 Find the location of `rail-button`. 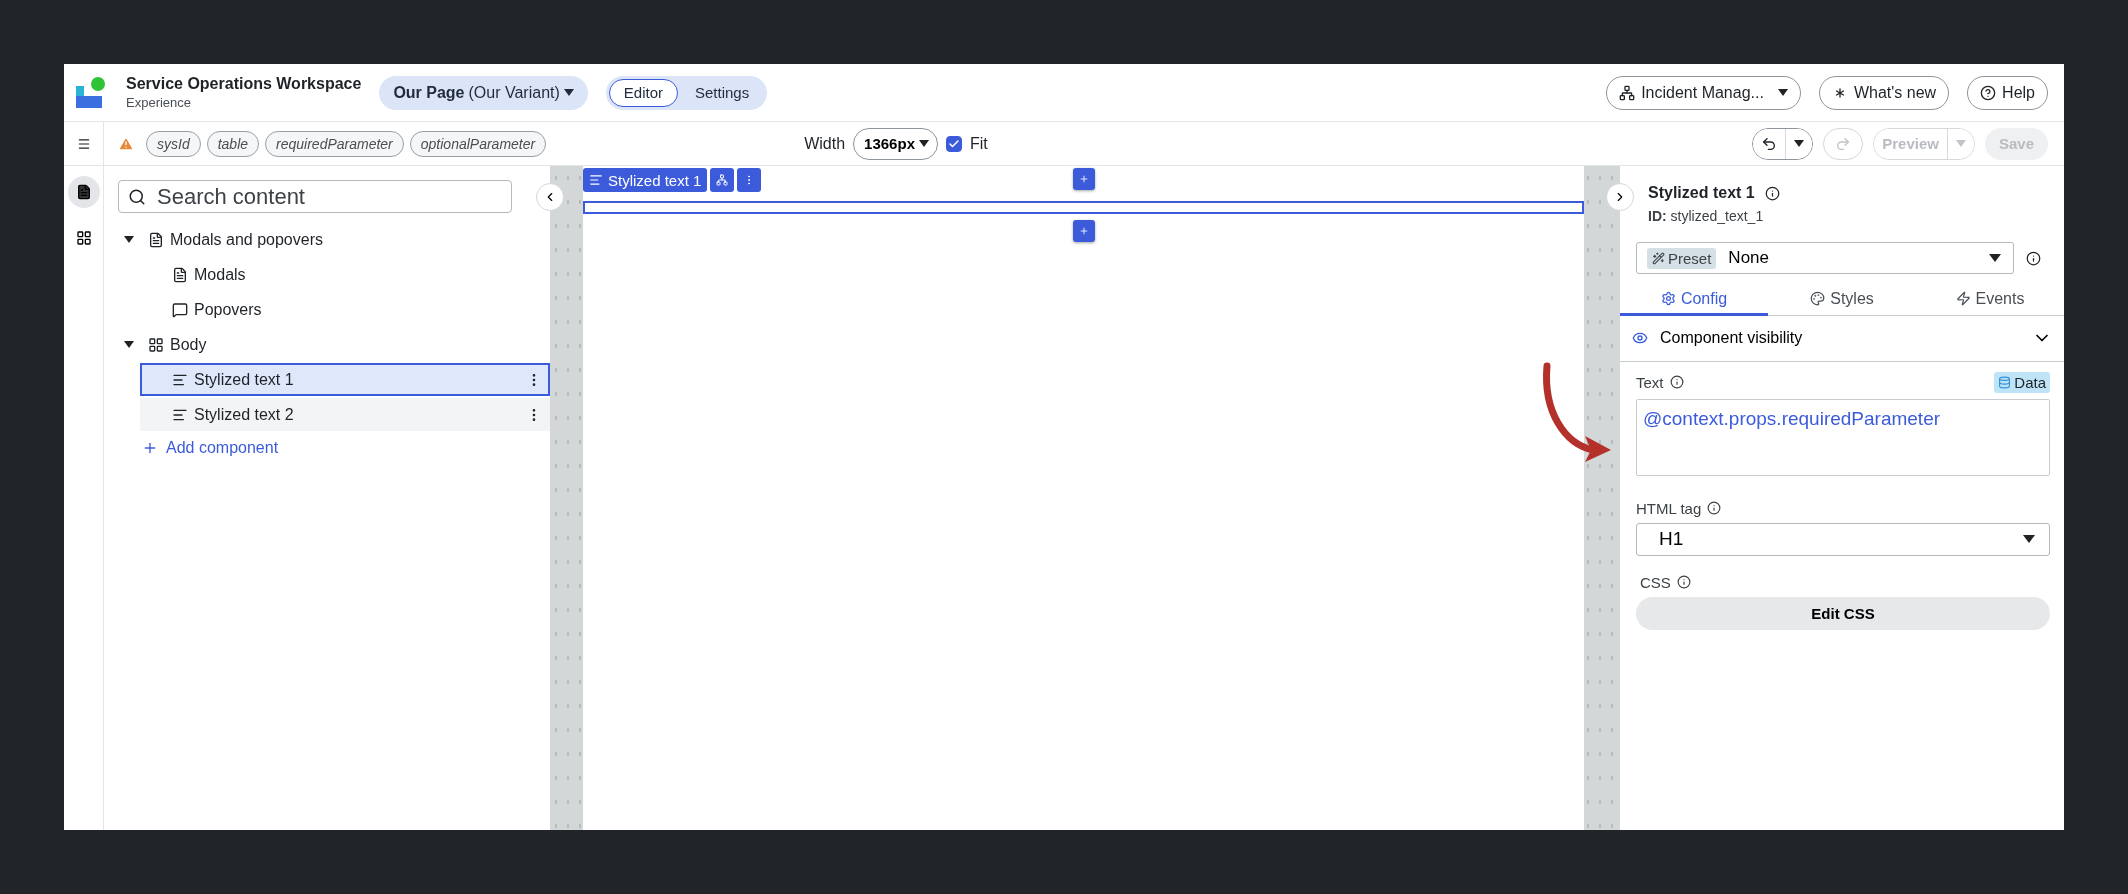

rail-button is located at coordinates (83, 192).